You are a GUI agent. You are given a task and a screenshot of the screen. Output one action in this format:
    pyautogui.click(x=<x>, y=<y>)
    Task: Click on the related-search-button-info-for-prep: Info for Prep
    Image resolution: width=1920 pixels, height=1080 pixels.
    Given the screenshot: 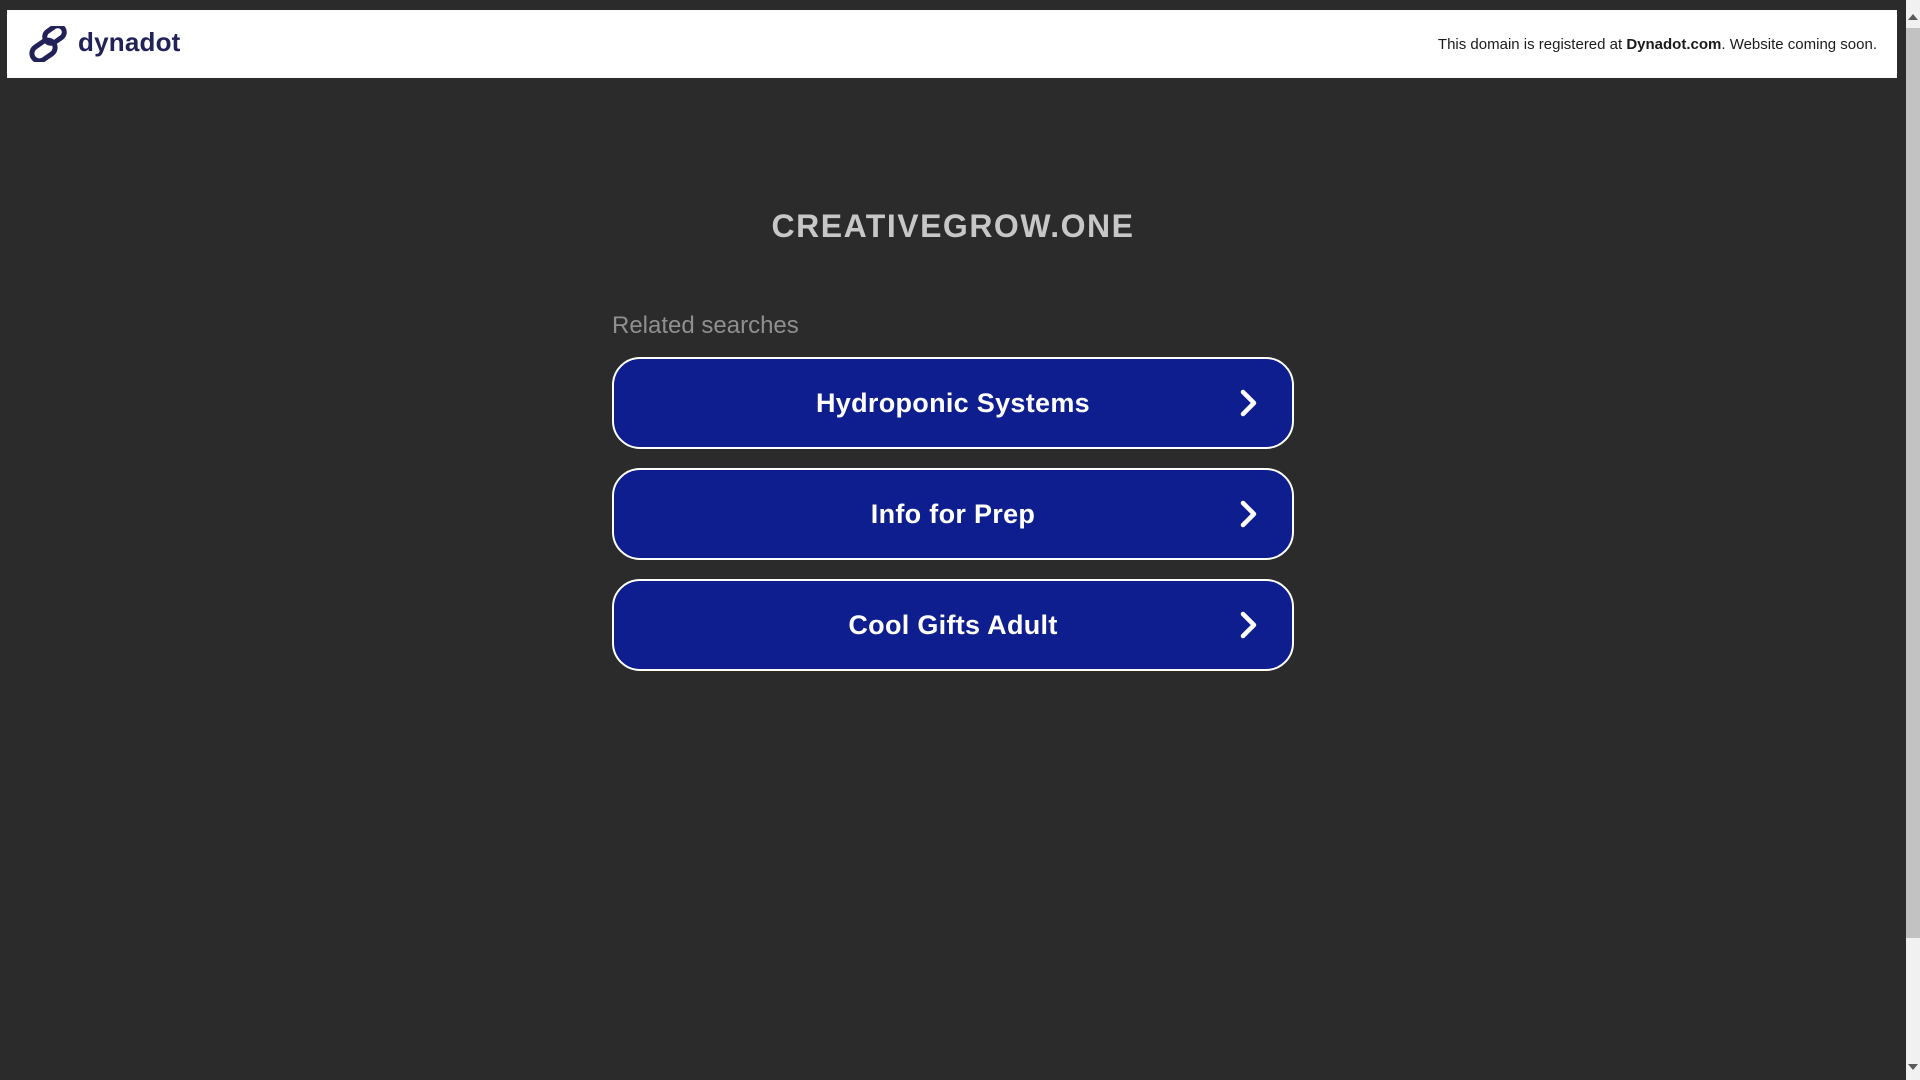 What is the action you would take?
    pyautogui.click(x=953, y=514)
    